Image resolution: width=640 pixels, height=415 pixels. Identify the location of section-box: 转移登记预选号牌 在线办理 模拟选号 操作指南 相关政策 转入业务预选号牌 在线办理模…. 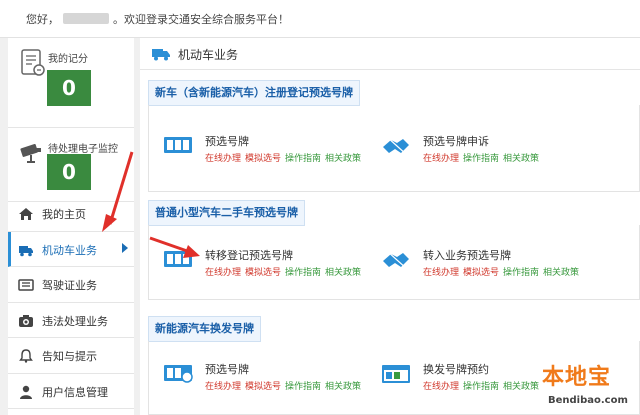
(394, 262).